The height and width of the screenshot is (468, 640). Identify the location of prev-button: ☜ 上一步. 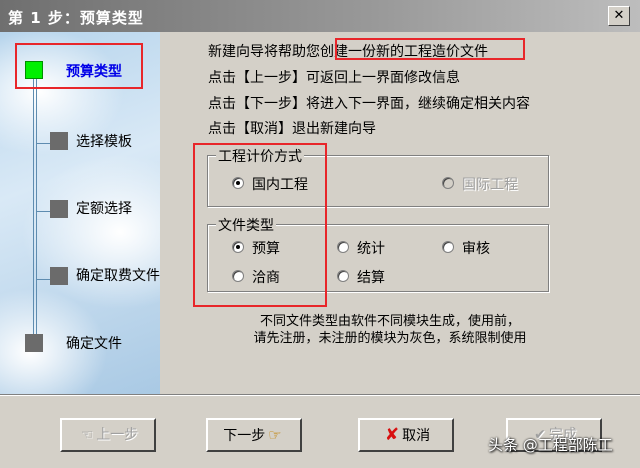
(108, 435).